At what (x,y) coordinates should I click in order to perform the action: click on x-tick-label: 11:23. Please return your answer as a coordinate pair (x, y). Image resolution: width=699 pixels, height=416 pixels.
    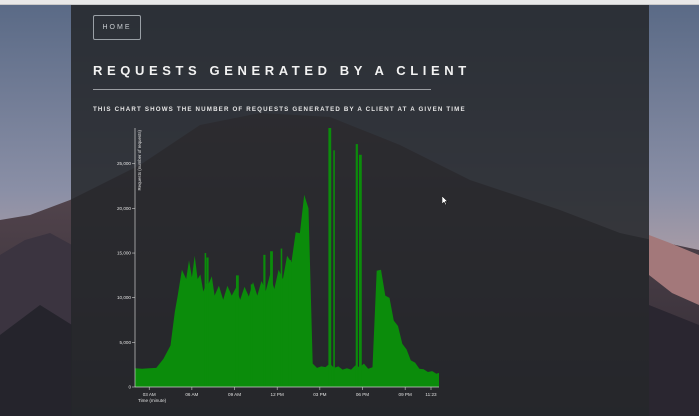
    Looking at the image, I should click on (431, 394).